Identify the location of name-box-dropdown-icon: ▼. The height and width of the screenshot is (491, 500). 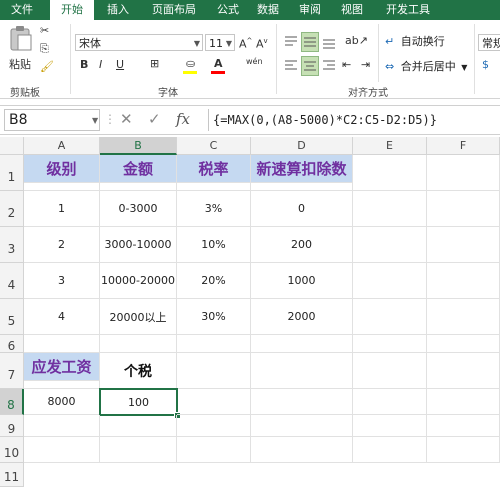
(95, 120).